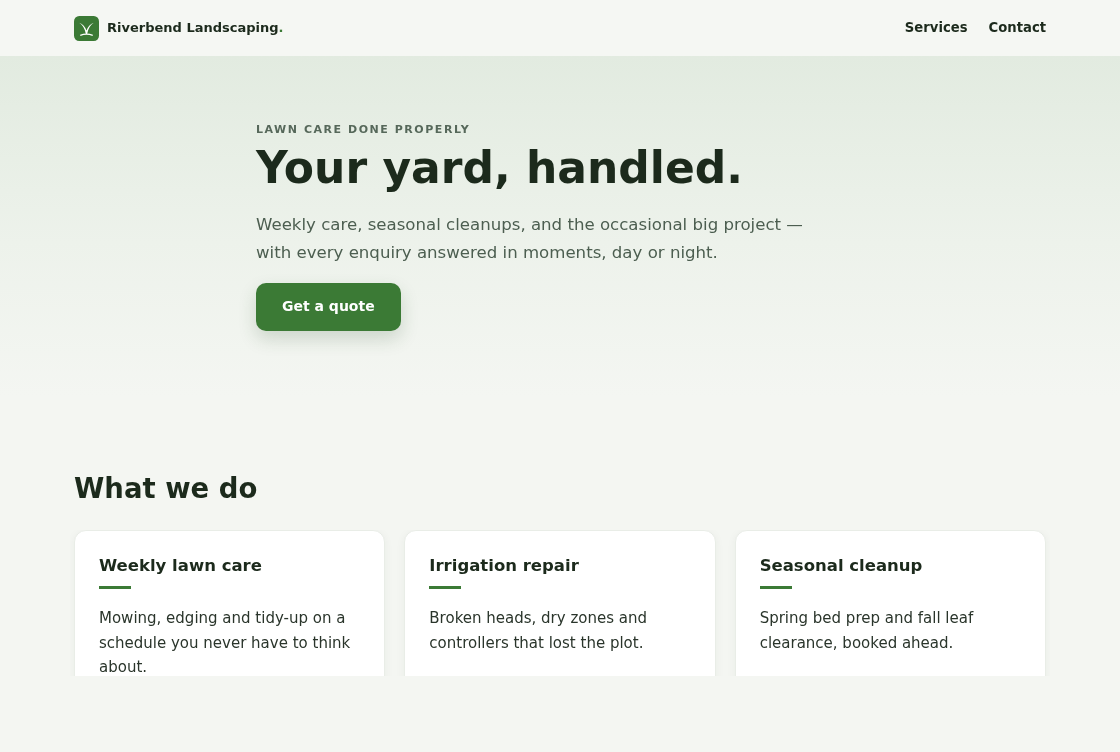  Describe the element at coordinates (500, 167) in the screenshot. I see `hero-title: Your yard, handled.` at that location.